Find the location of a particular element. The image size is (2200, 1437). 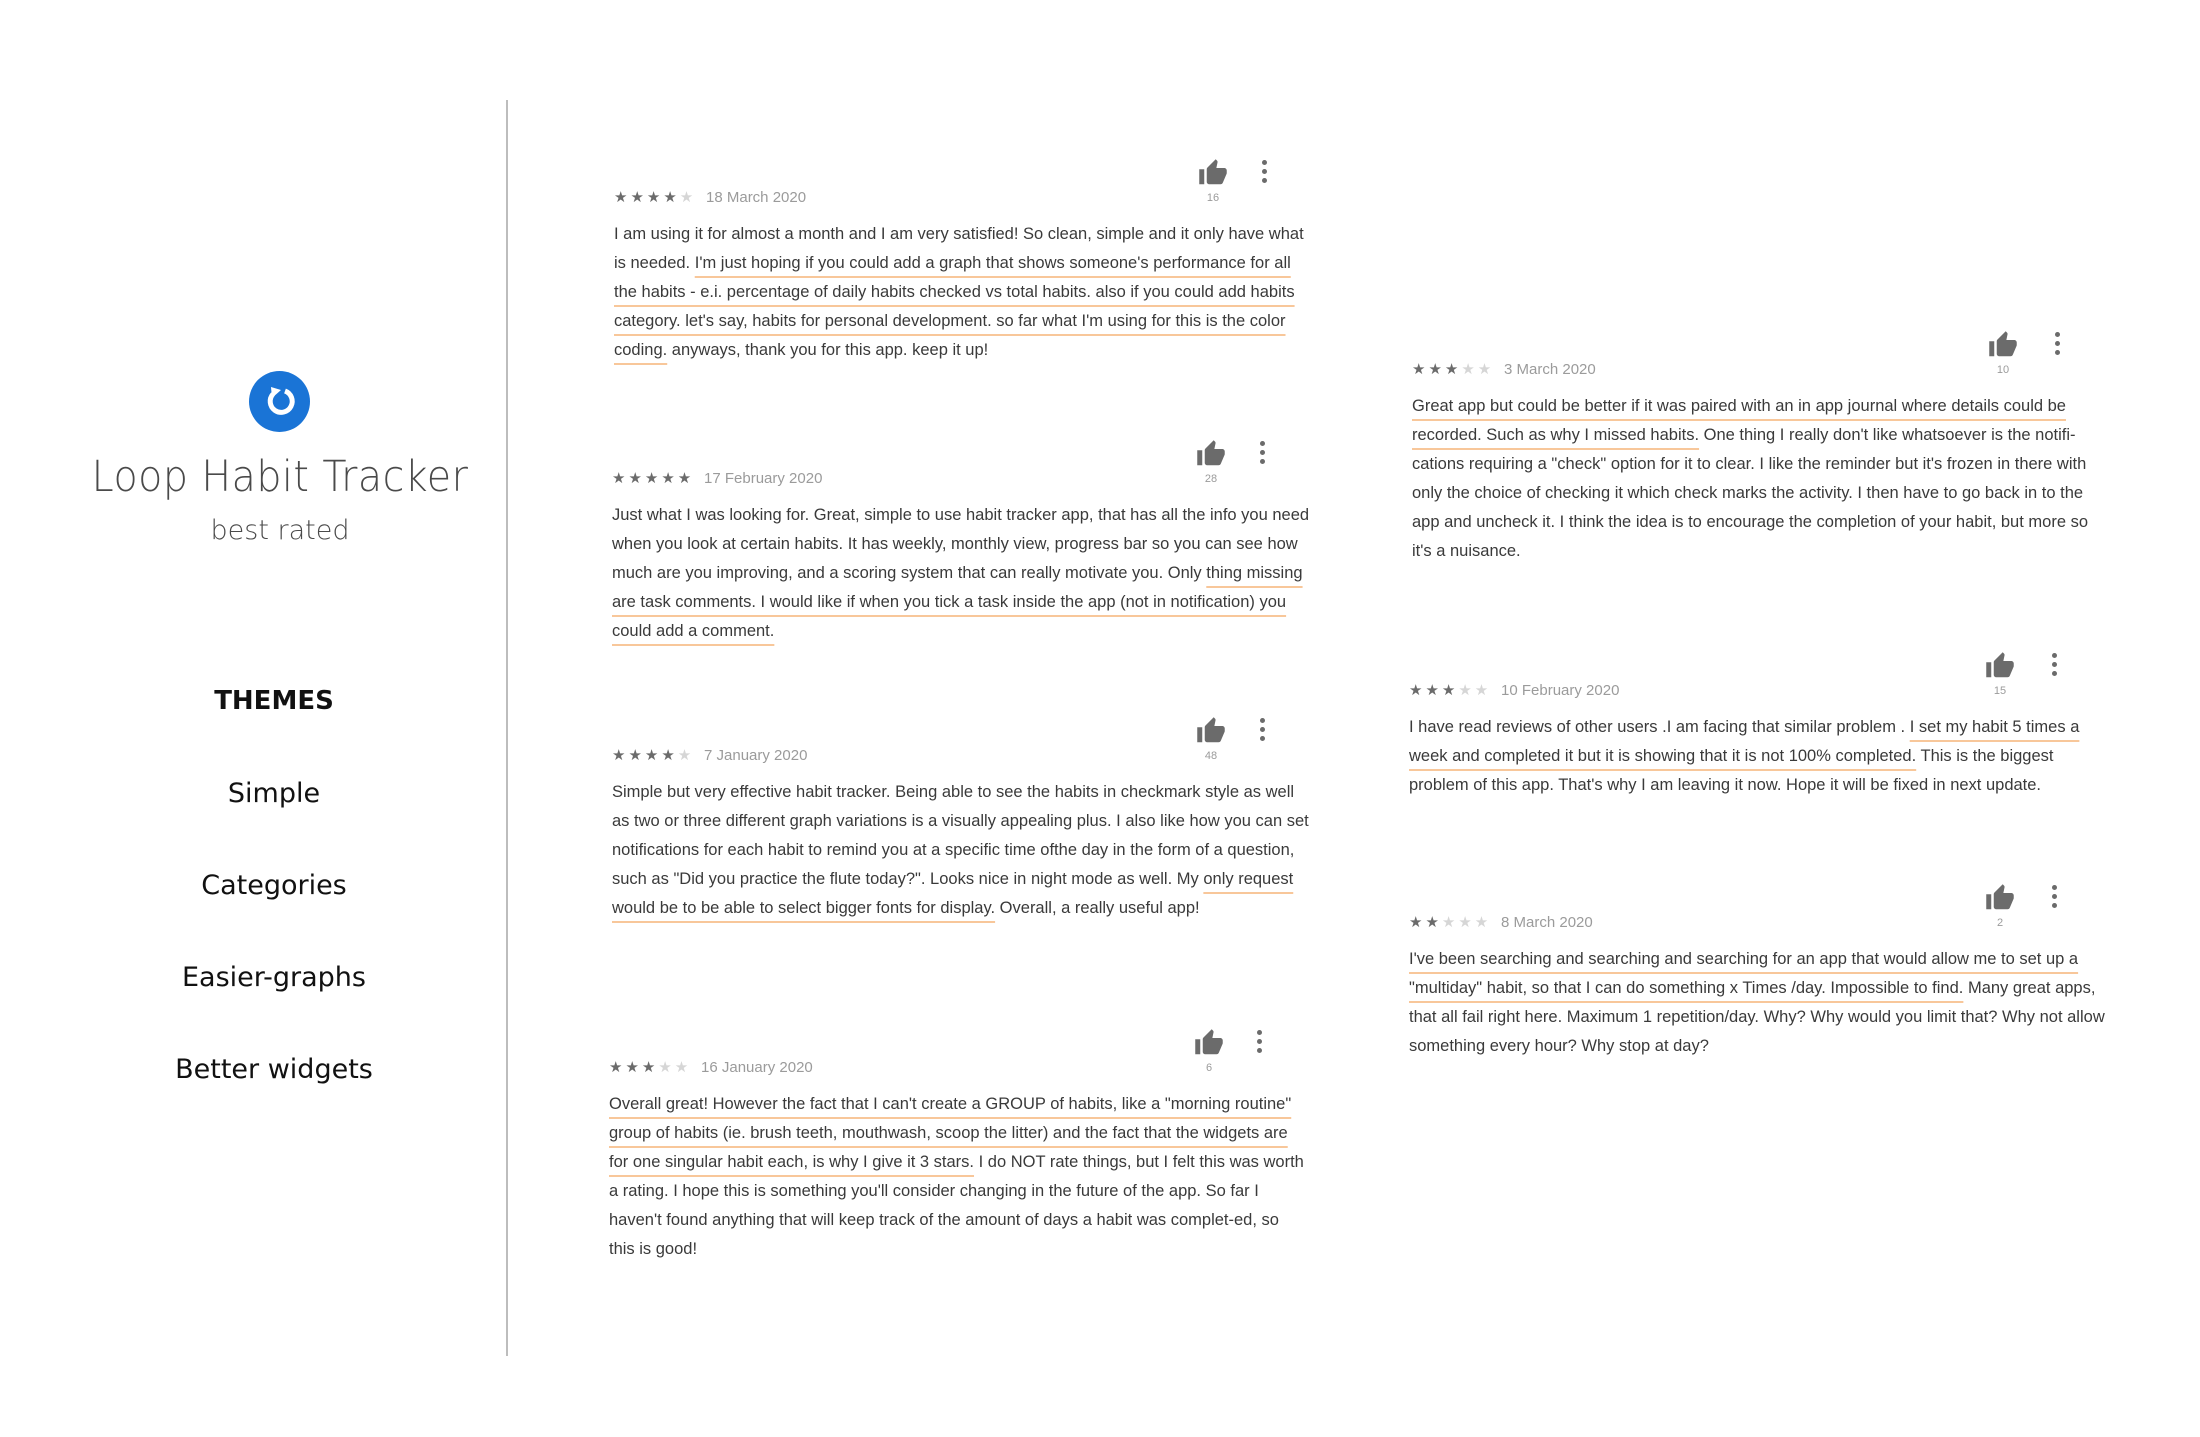

review-date: 8 March 2020 is located at coordinates (1547, 922).